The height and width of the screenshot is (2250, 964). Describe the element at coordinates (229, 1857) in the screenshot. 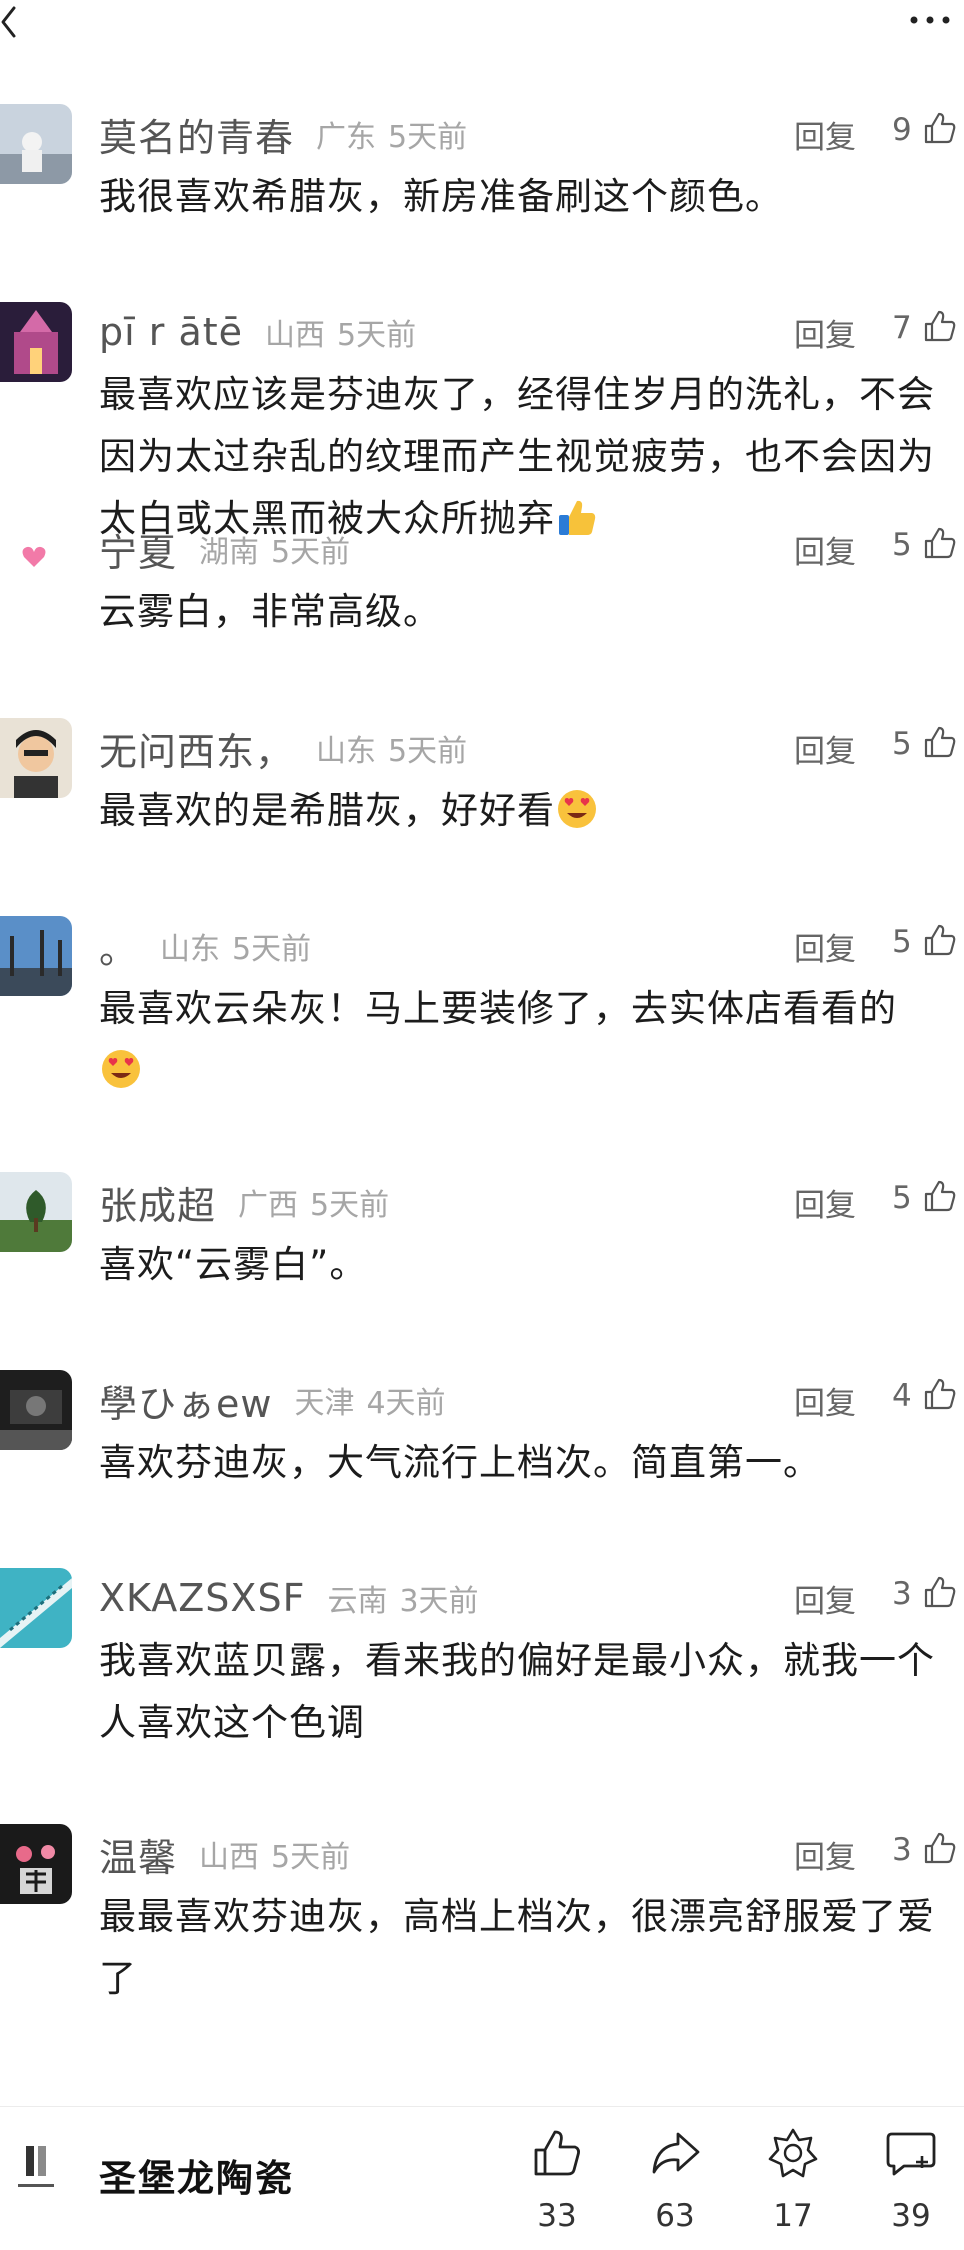

I see `region-label: 山西` at that location.